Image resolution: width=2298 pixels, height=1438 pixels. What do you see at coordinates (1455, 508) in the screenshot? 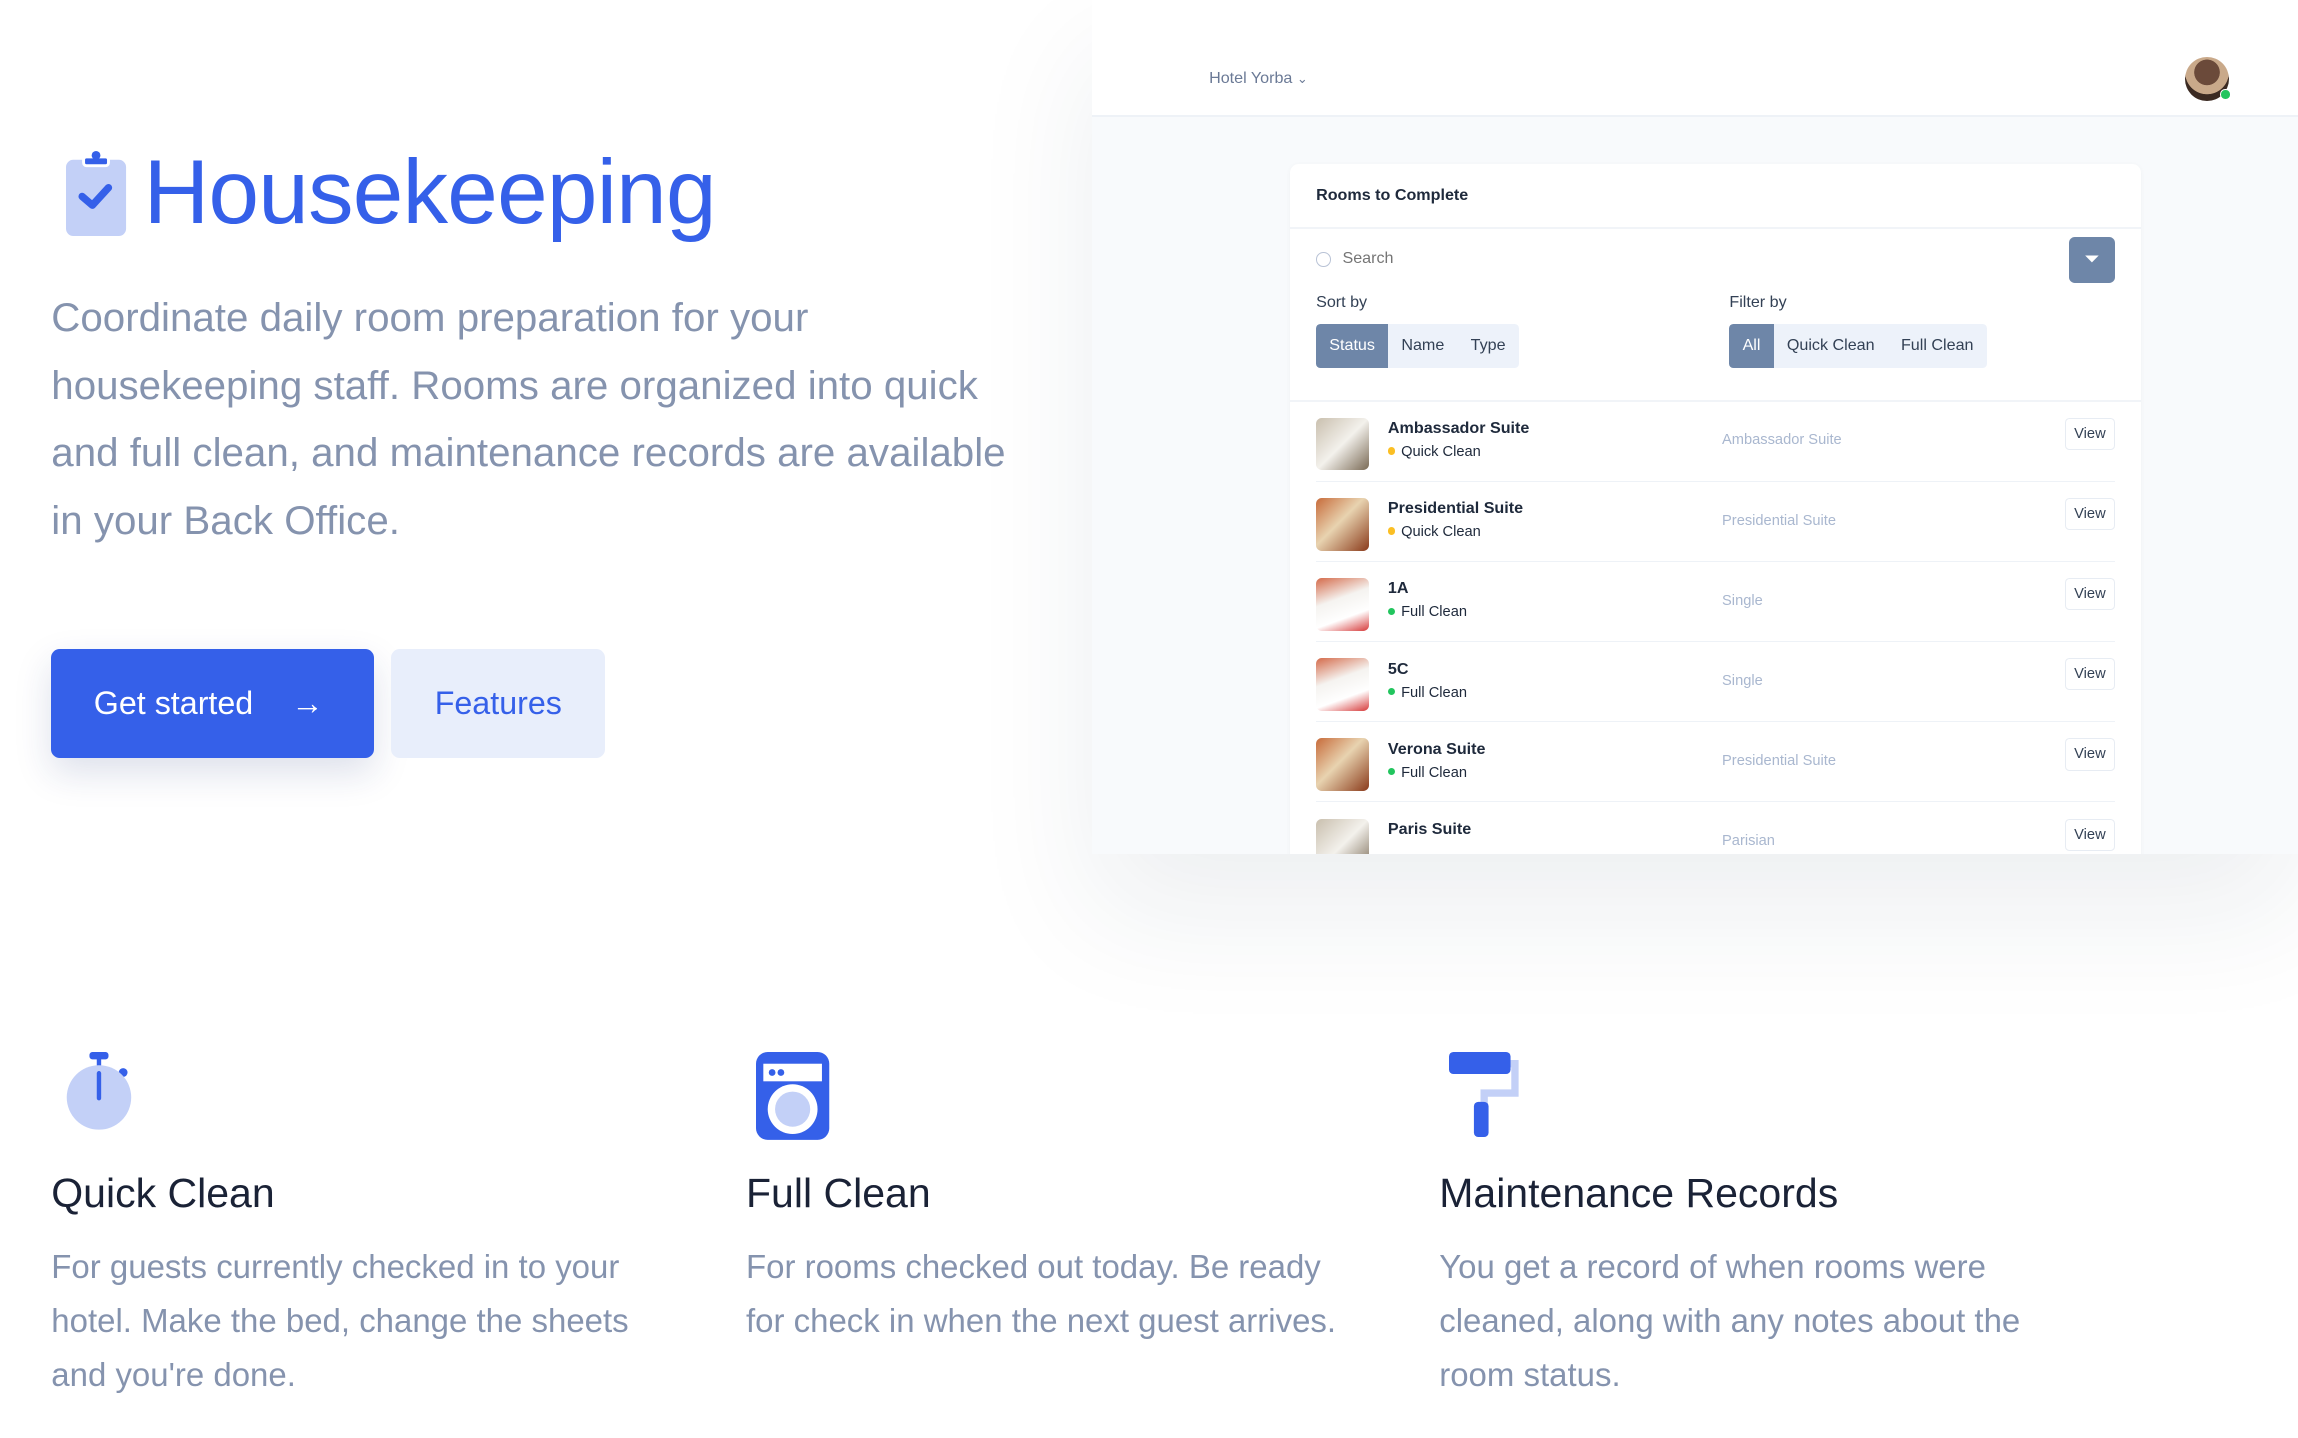
I see `room-name: Presidential Suite` at bounding box center [1455, 508].